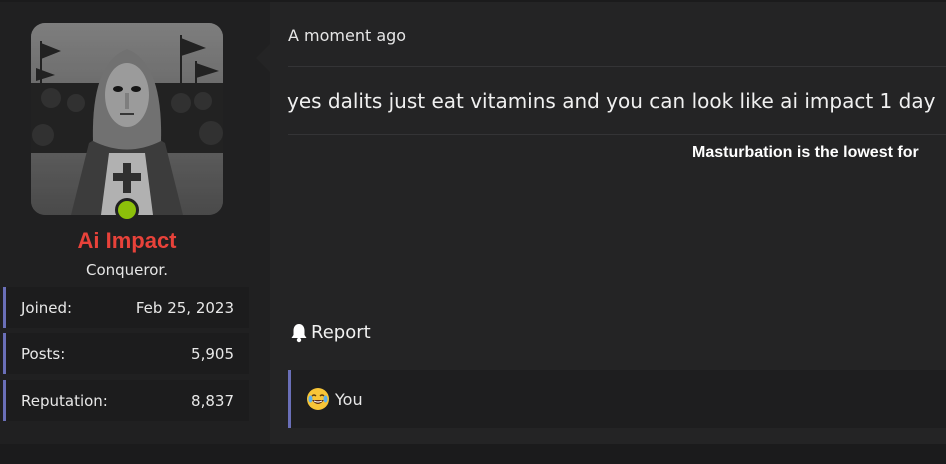 The height and width of the screenshot is (464, 946). What do you see at coordinates (126, 400) in the screenshot?
I see `stat-reputation: Reputation: 8,837` at bounding box center [126, 400].